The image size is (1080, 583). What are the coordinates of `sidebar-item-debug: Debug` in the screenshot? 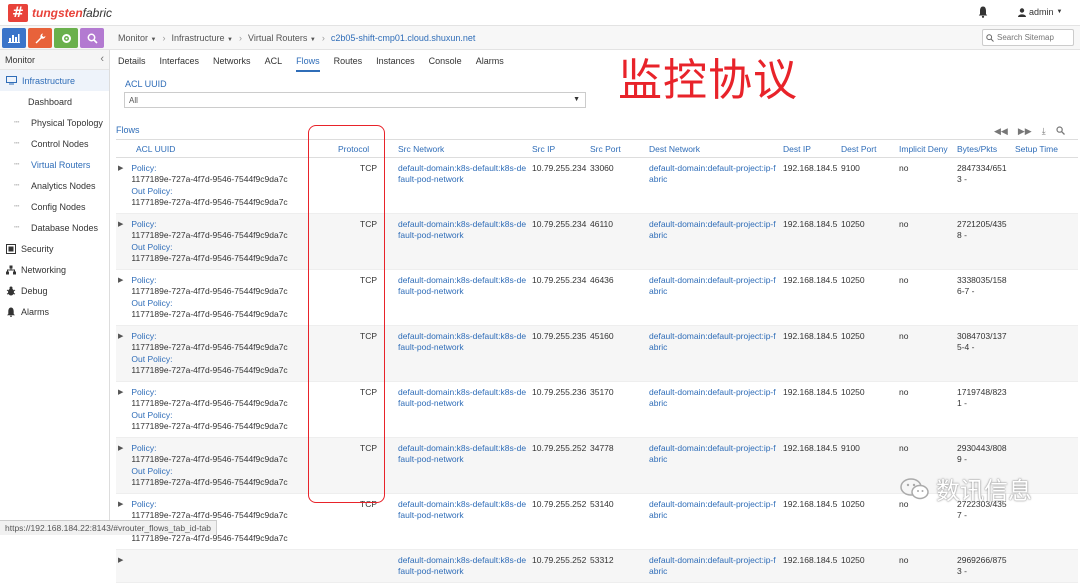 It's located at (54, 290).